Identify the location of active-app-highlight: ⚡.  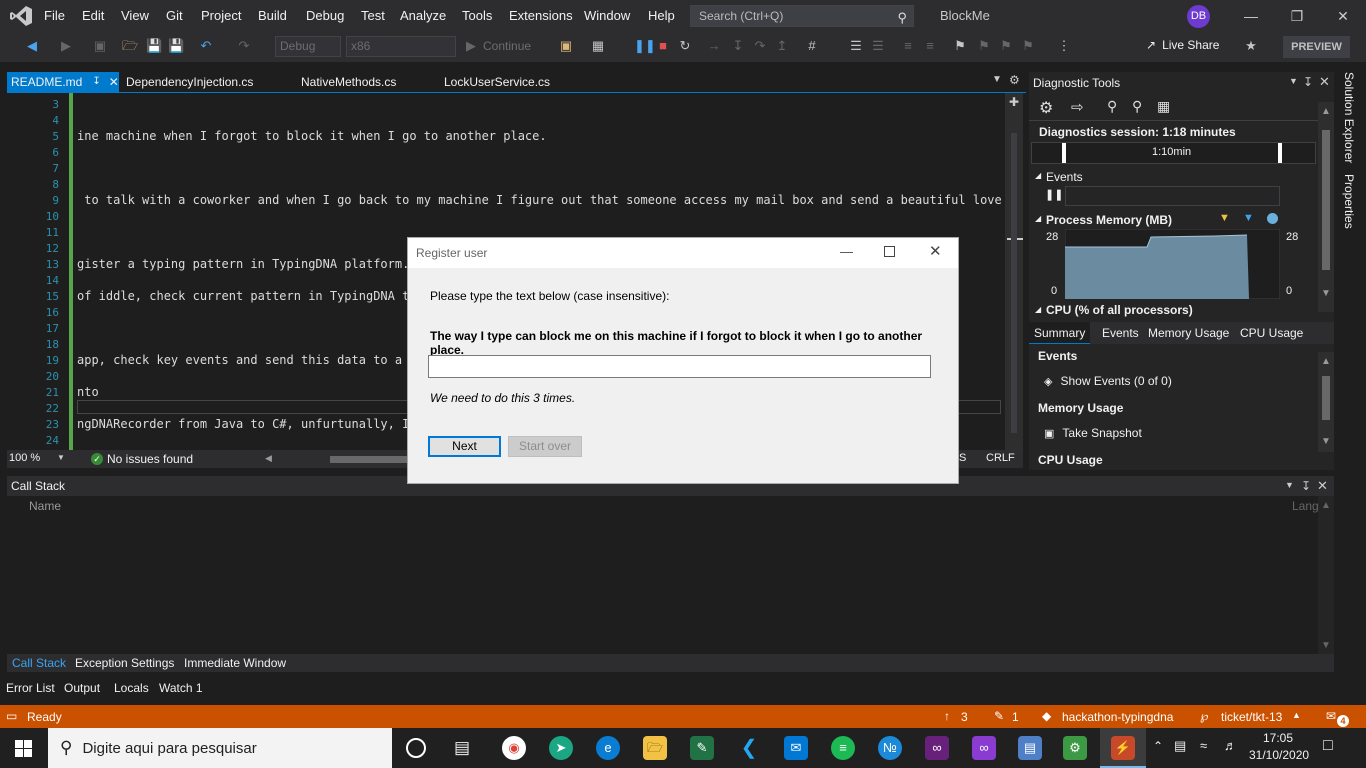
(1123, 748).